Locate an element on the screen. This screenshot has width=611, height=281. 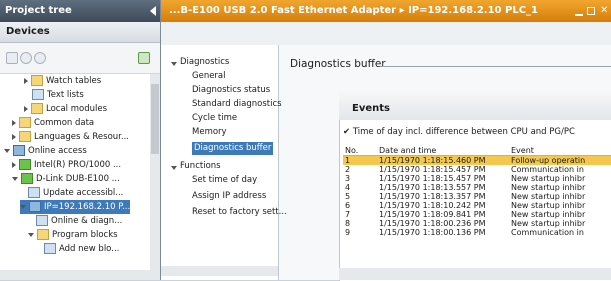
tab-devices: Devices is located at coordinates (80, 32).